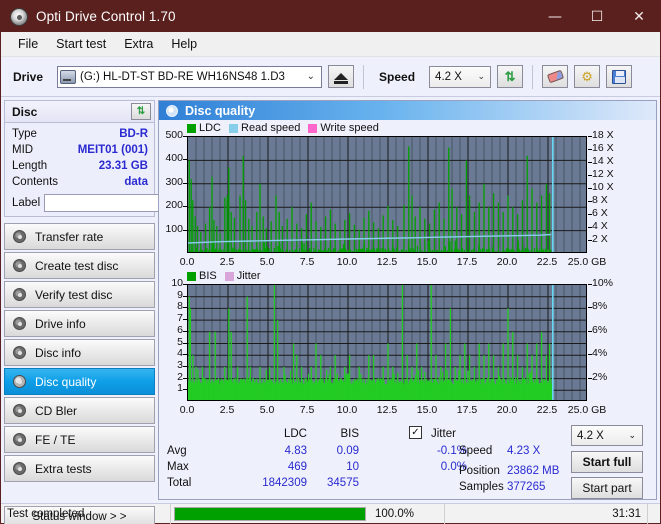  I want to click on bis-chart-svg, so click(387, 342).